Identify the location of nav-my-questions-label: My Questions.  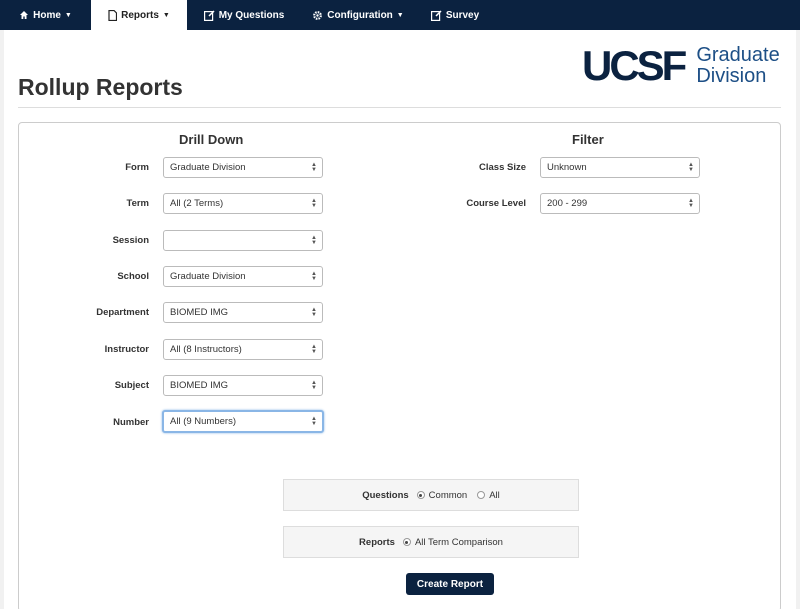
(251, 15).